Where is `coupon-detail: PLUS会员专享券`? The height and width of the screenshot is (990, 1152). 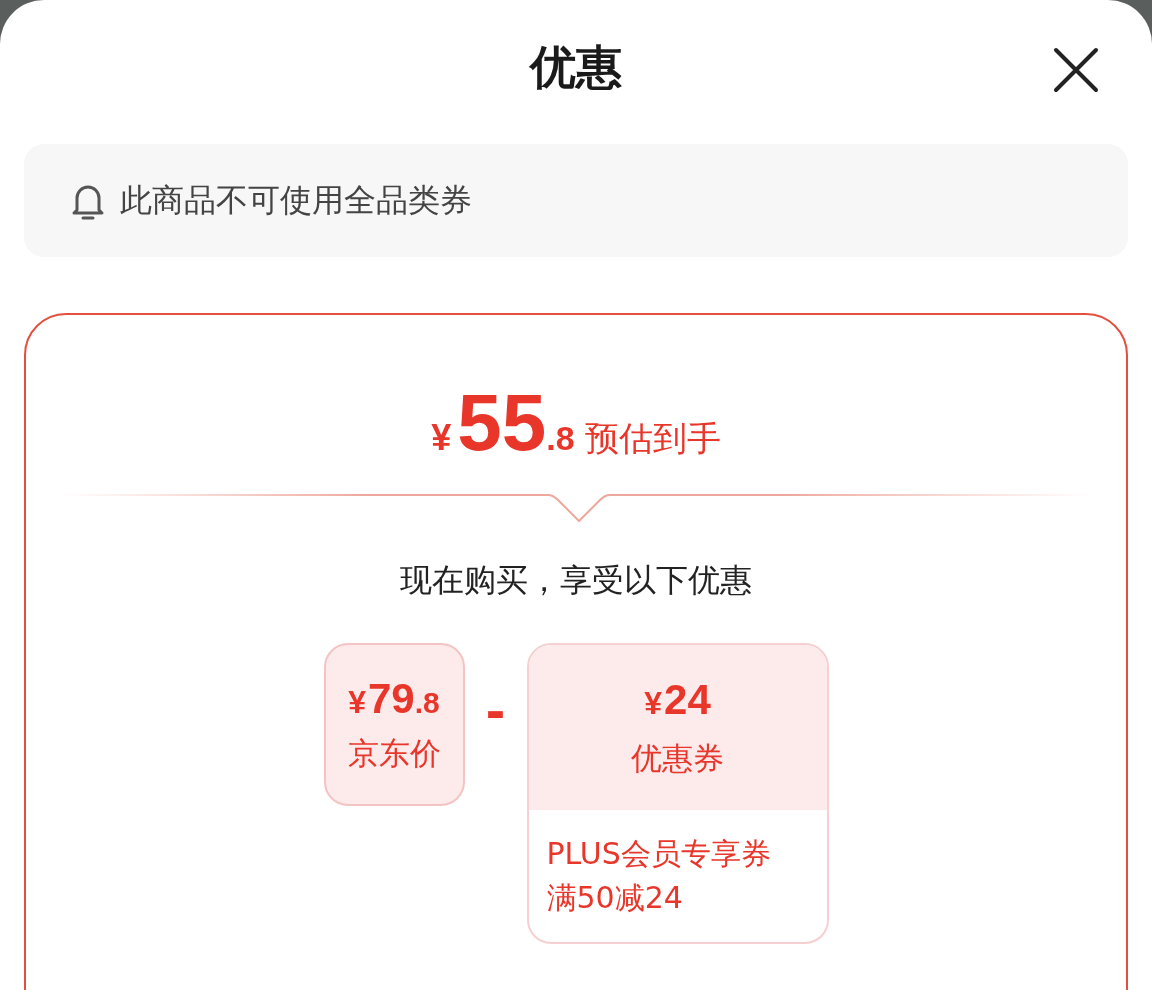
coupon-detail: PLUS会员专享券 is located at coordinates (659, 854).